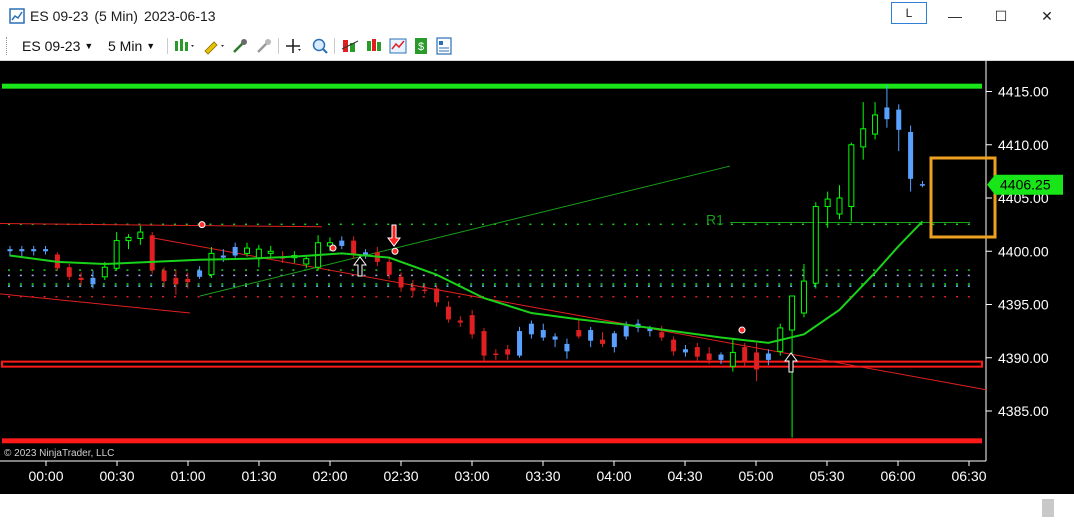  I want to click on interval-selector: 5 Min ▼, so click(131, 46).